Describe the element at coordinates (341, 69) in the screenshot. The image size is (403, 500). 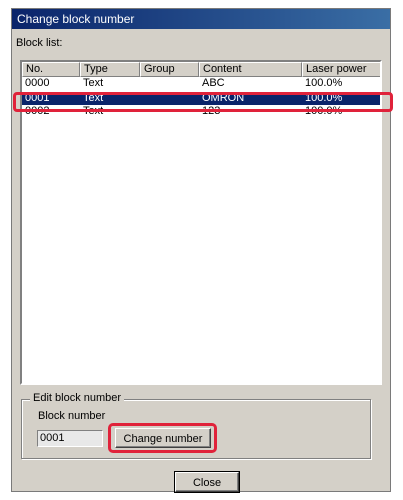
I see `column-header-laser-power: Laser power` at that location.